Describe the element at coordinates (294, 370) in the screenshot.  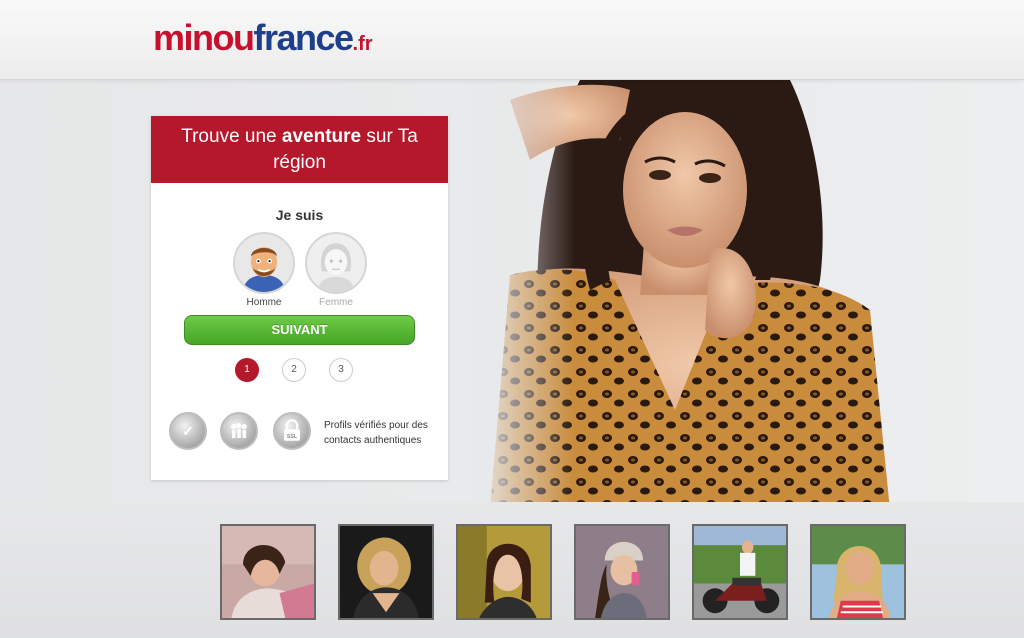
I see `step-2: 2` at that location.